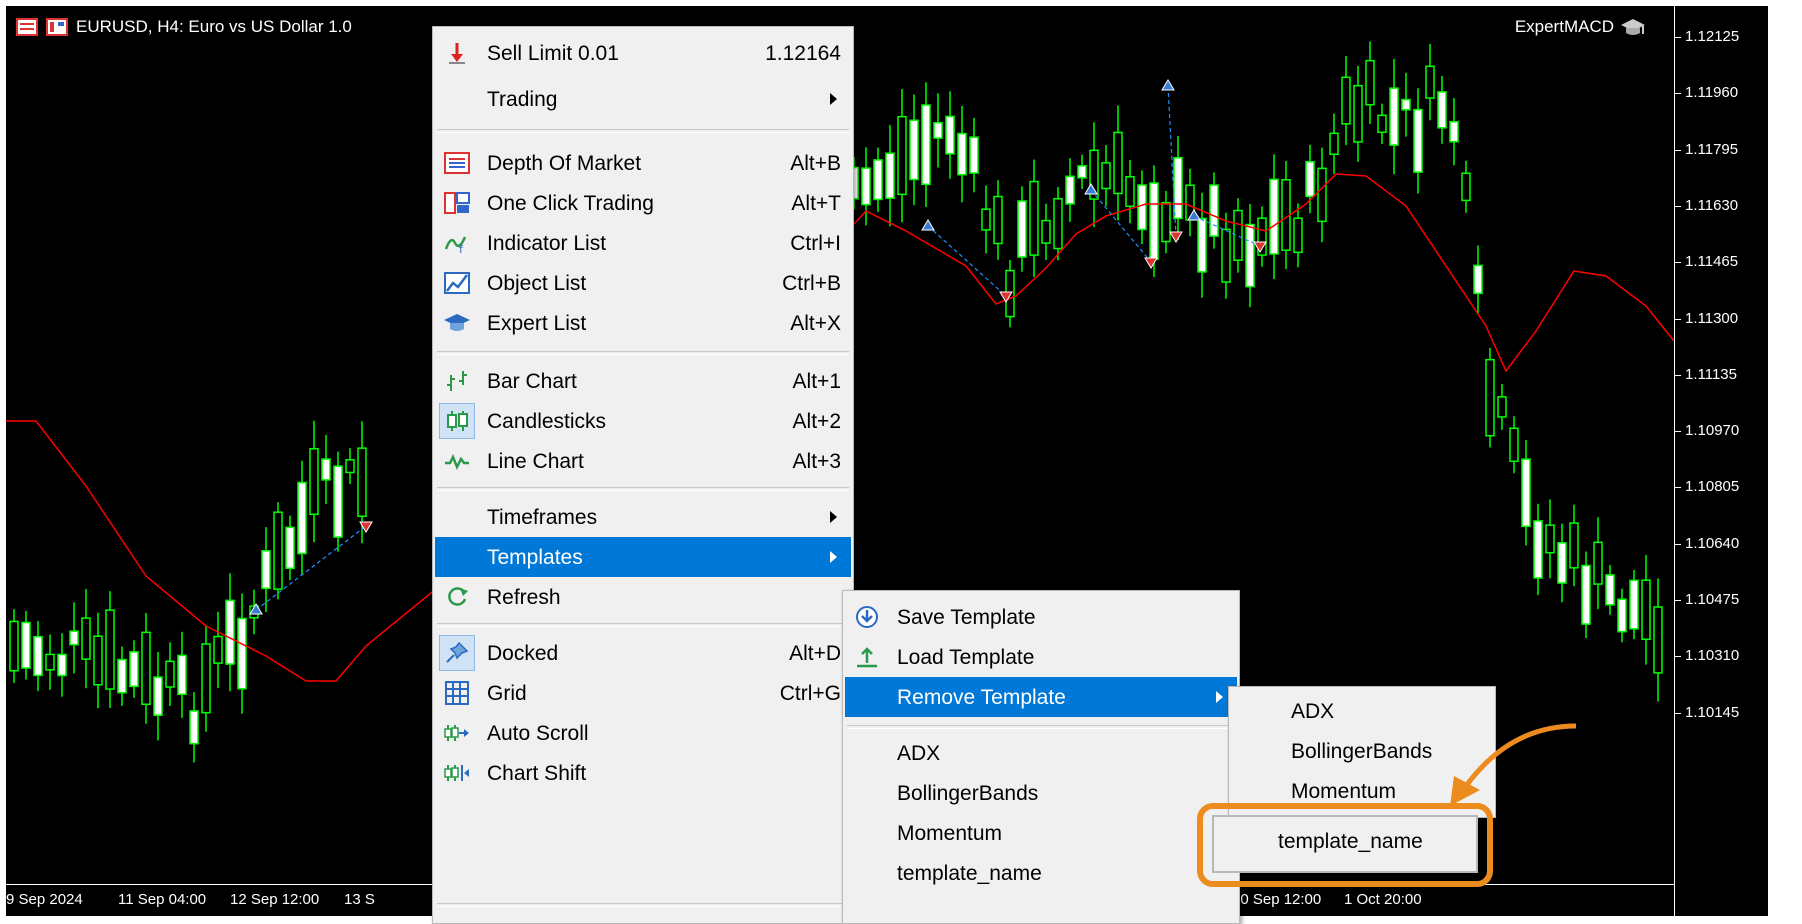 The height and width of the screenshot is (924, 1802). Describe the element at coordinates (1712, 599) in the screenshot. I see `price-tick-label: 1.10475` at that location.